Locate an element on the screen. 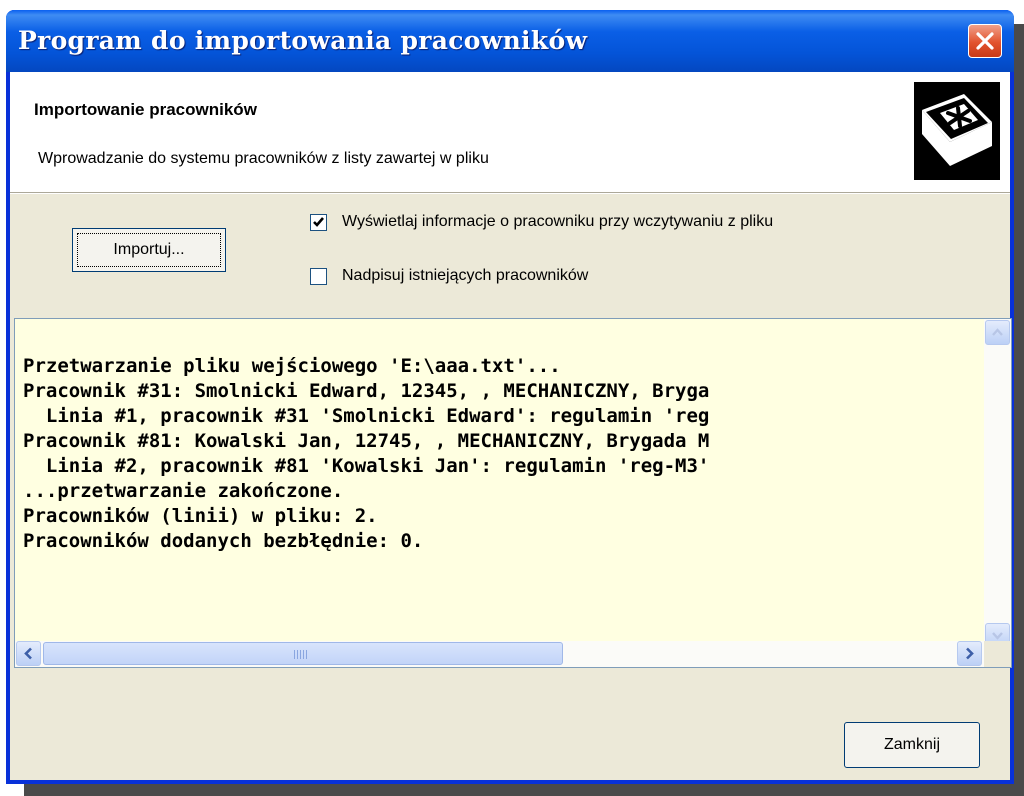  log-line: Pracowników dodanych bezbłędnie: 0. is located at coordinates (223, 541).